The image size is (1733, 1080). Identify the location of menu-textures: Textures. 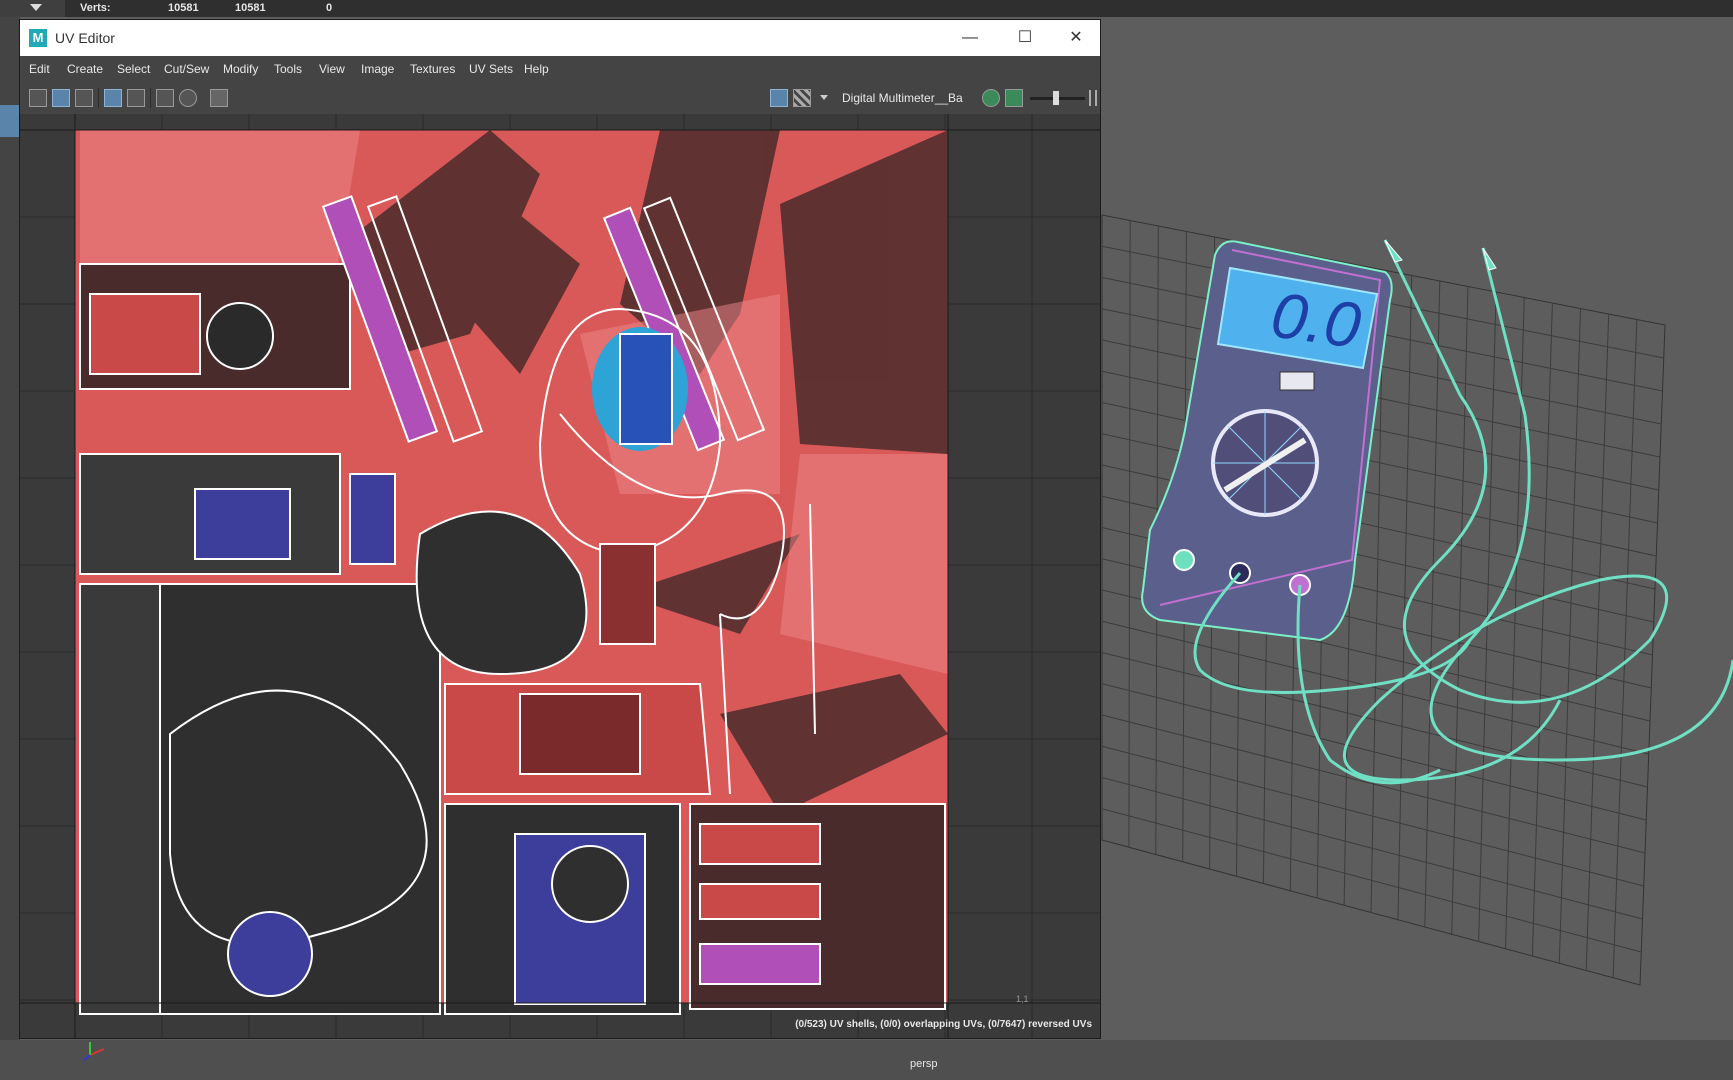
(432, 69).